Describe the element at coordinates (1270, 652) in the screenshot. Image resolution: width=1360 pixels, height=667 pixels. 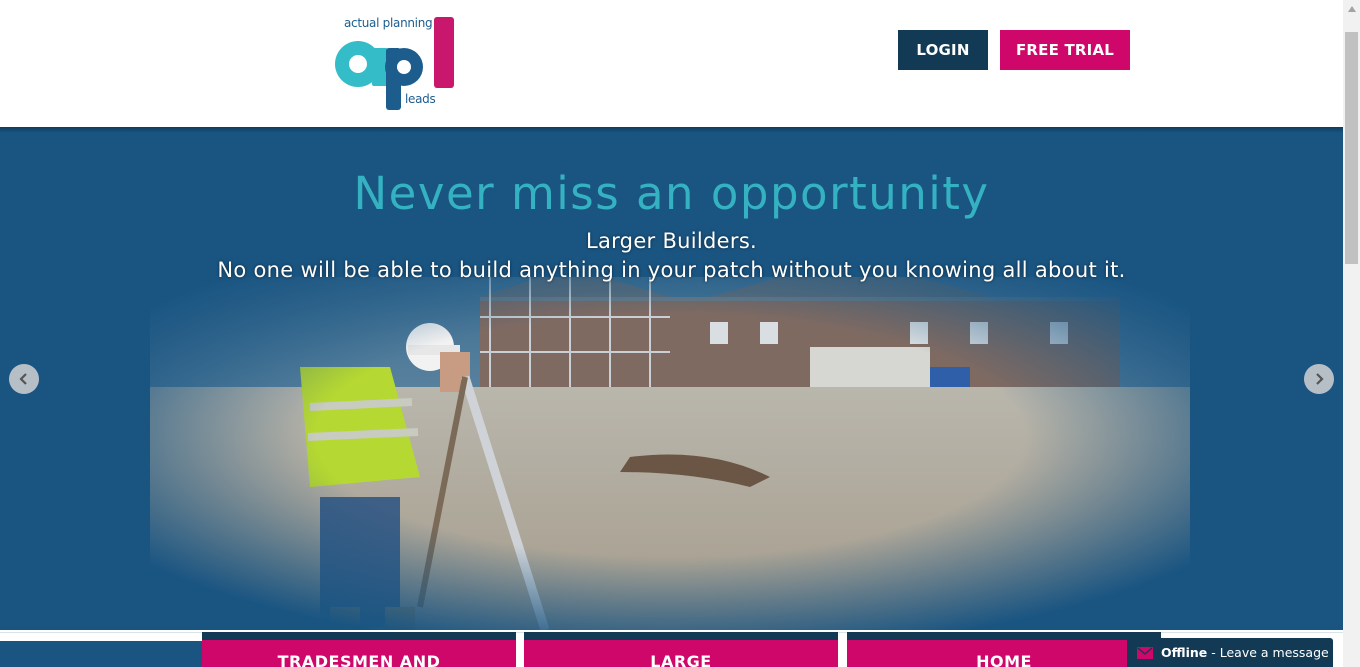
I see `chat-message: - Leave a message` at that location.